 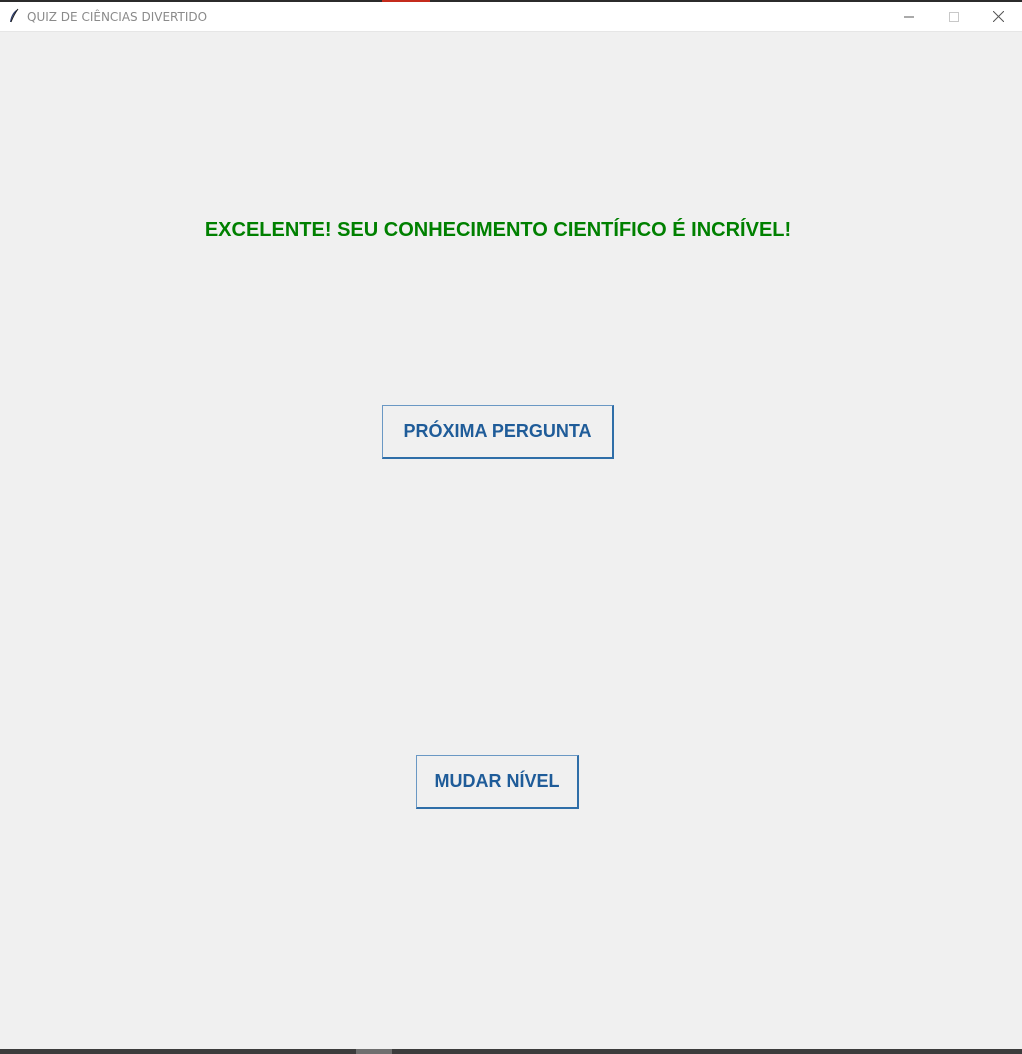 I want to click on maximize-button, so click(x=953, y=16).